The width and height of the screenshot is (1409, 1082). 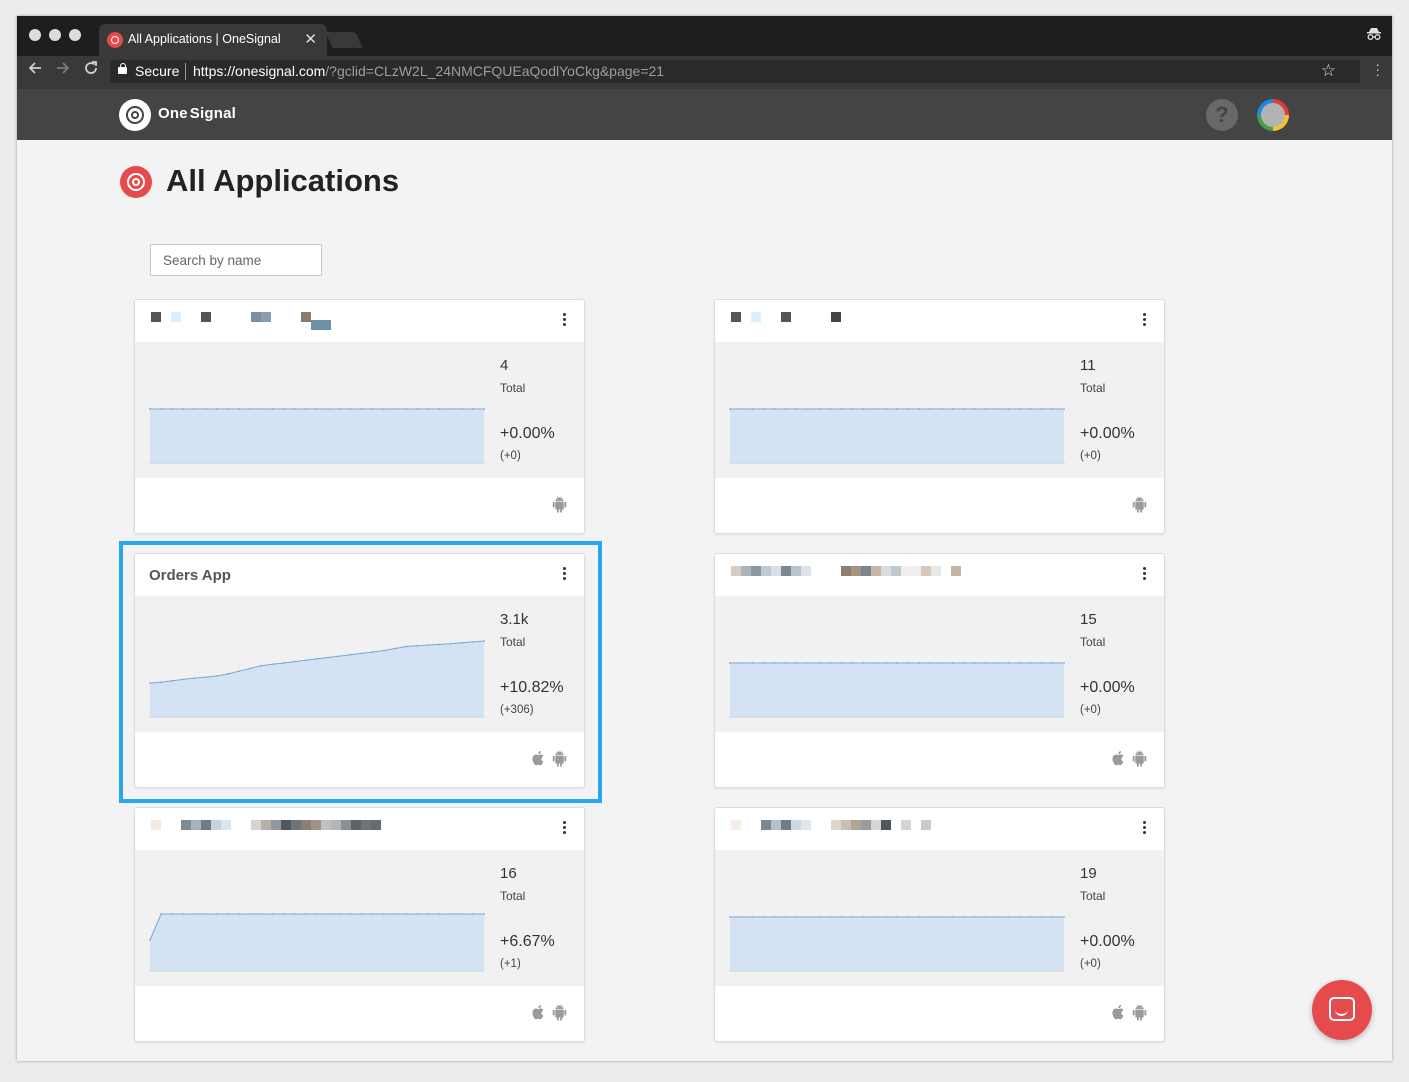 I want to click on app-card: 4 Total +0.00% (+0), so click(x=359, y=416).